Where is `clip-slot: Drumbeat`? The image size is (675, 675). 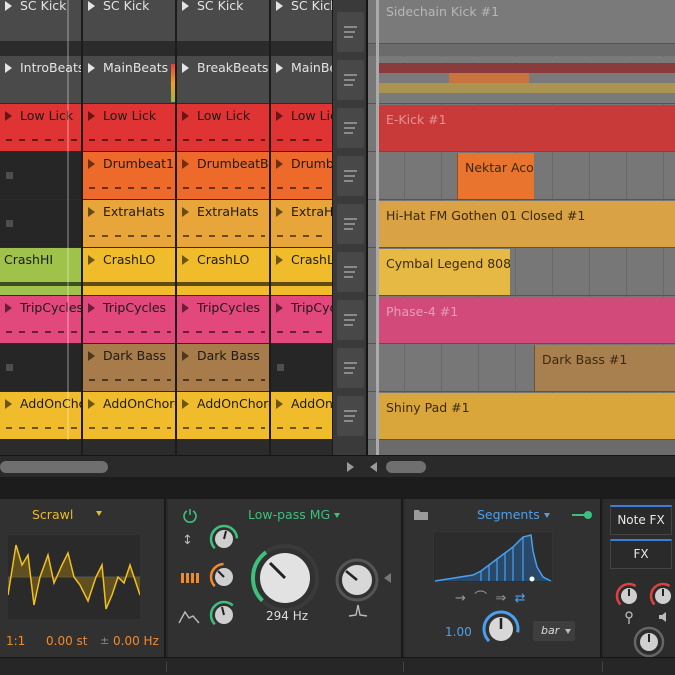 clip-slot: Drumbeat is located at coordinates (301, 175).